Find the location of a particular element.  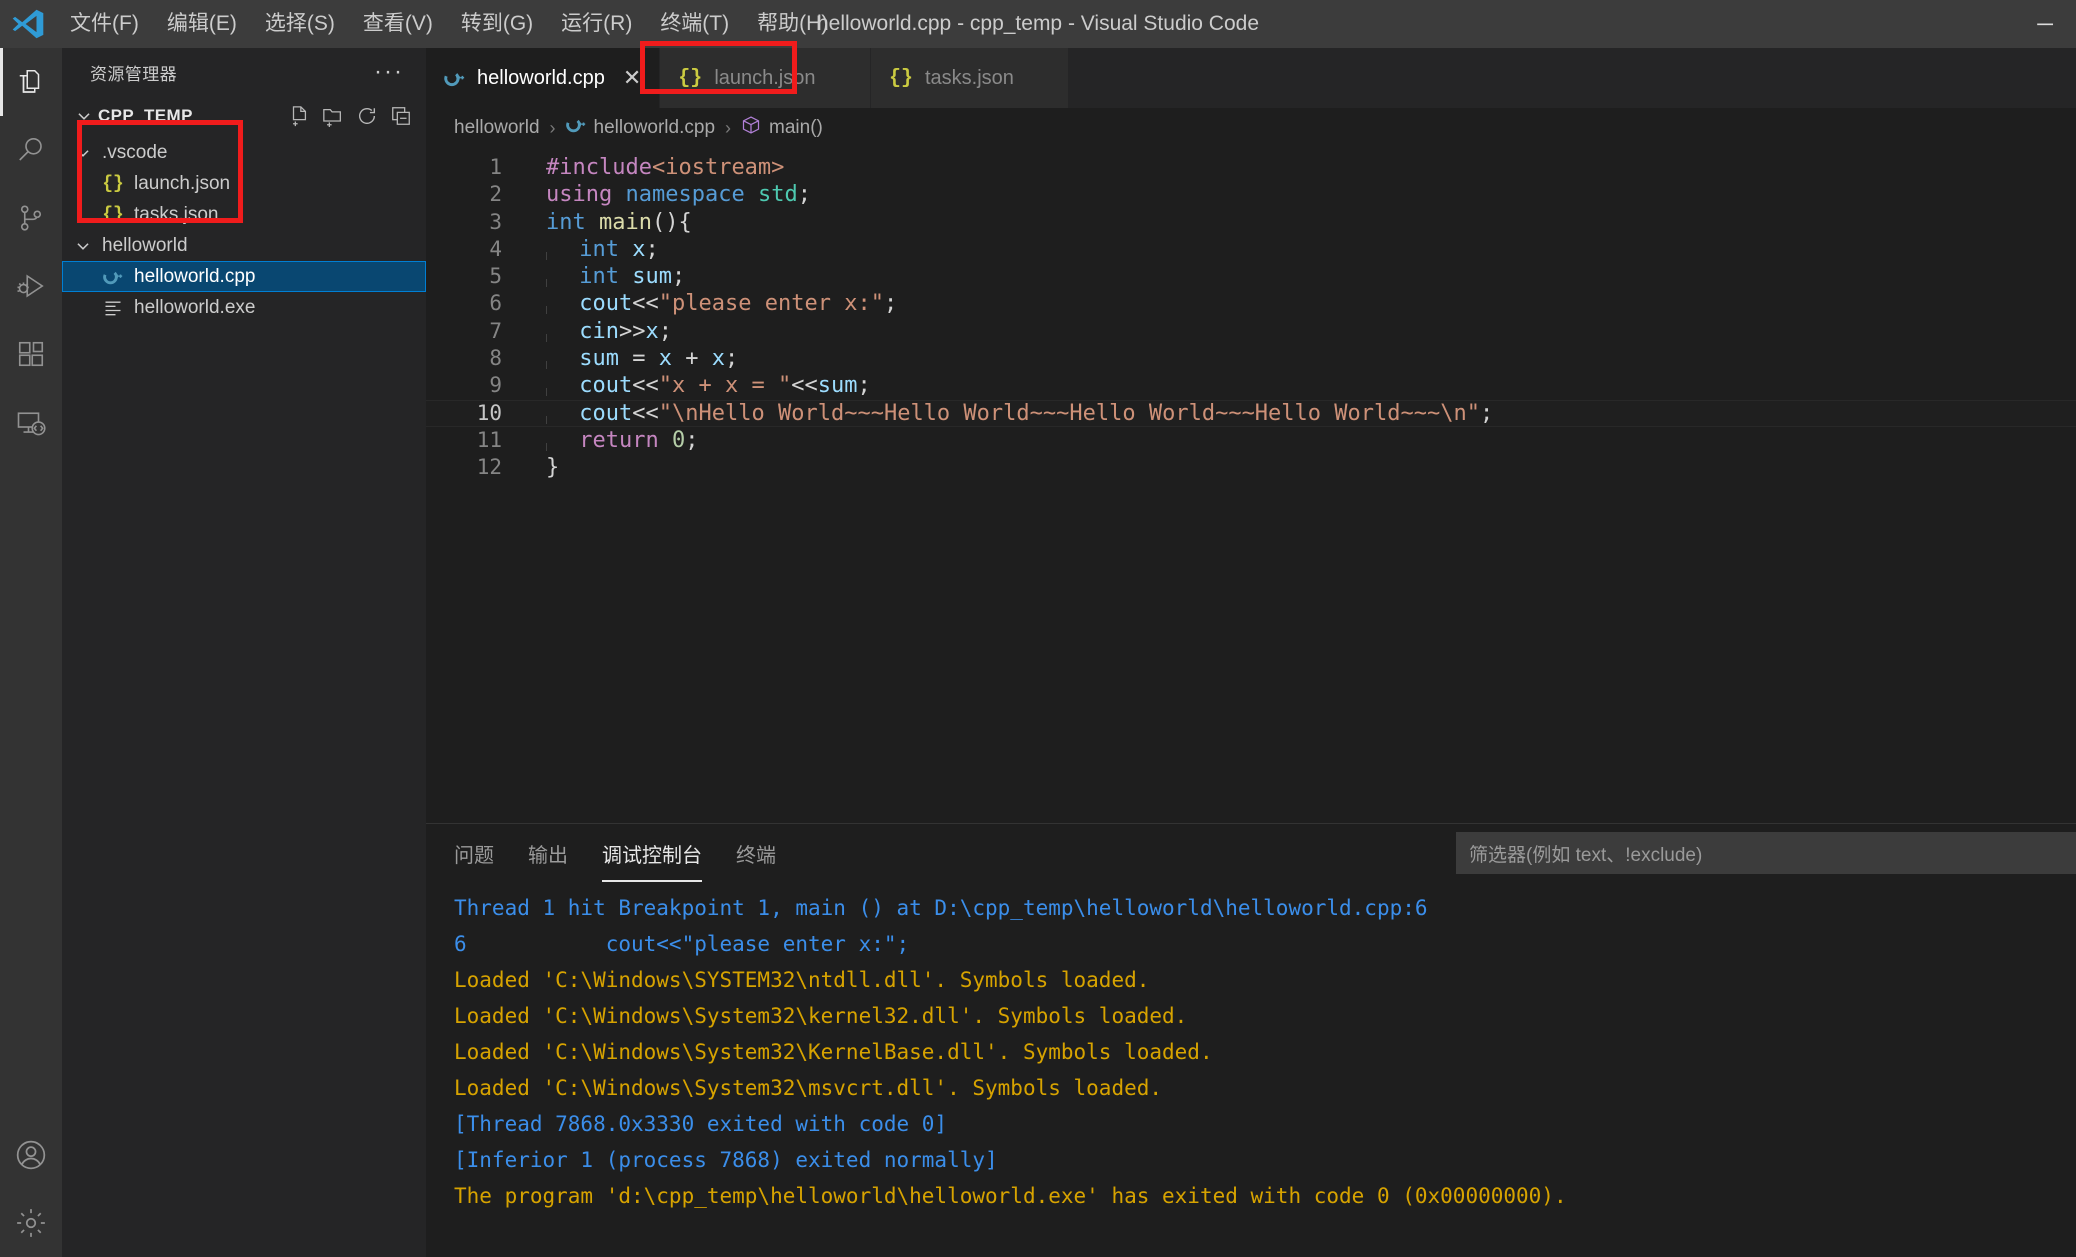

source-control-icon is located at coordinates (31, 218).